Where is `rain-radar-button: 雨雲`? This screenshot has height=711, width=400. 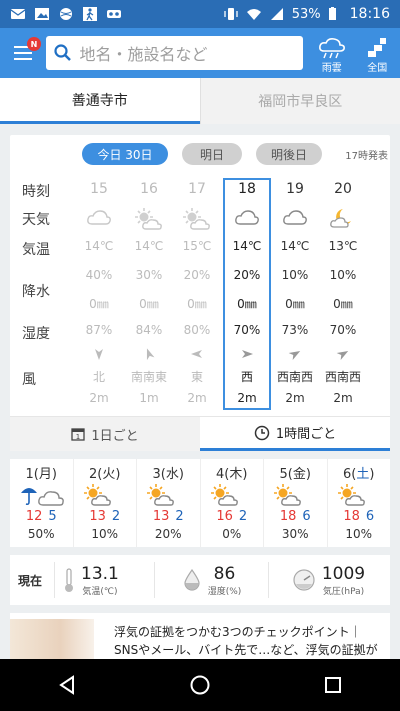 rain-radar-button: 雨雲 is located at coordinates (332, 53).